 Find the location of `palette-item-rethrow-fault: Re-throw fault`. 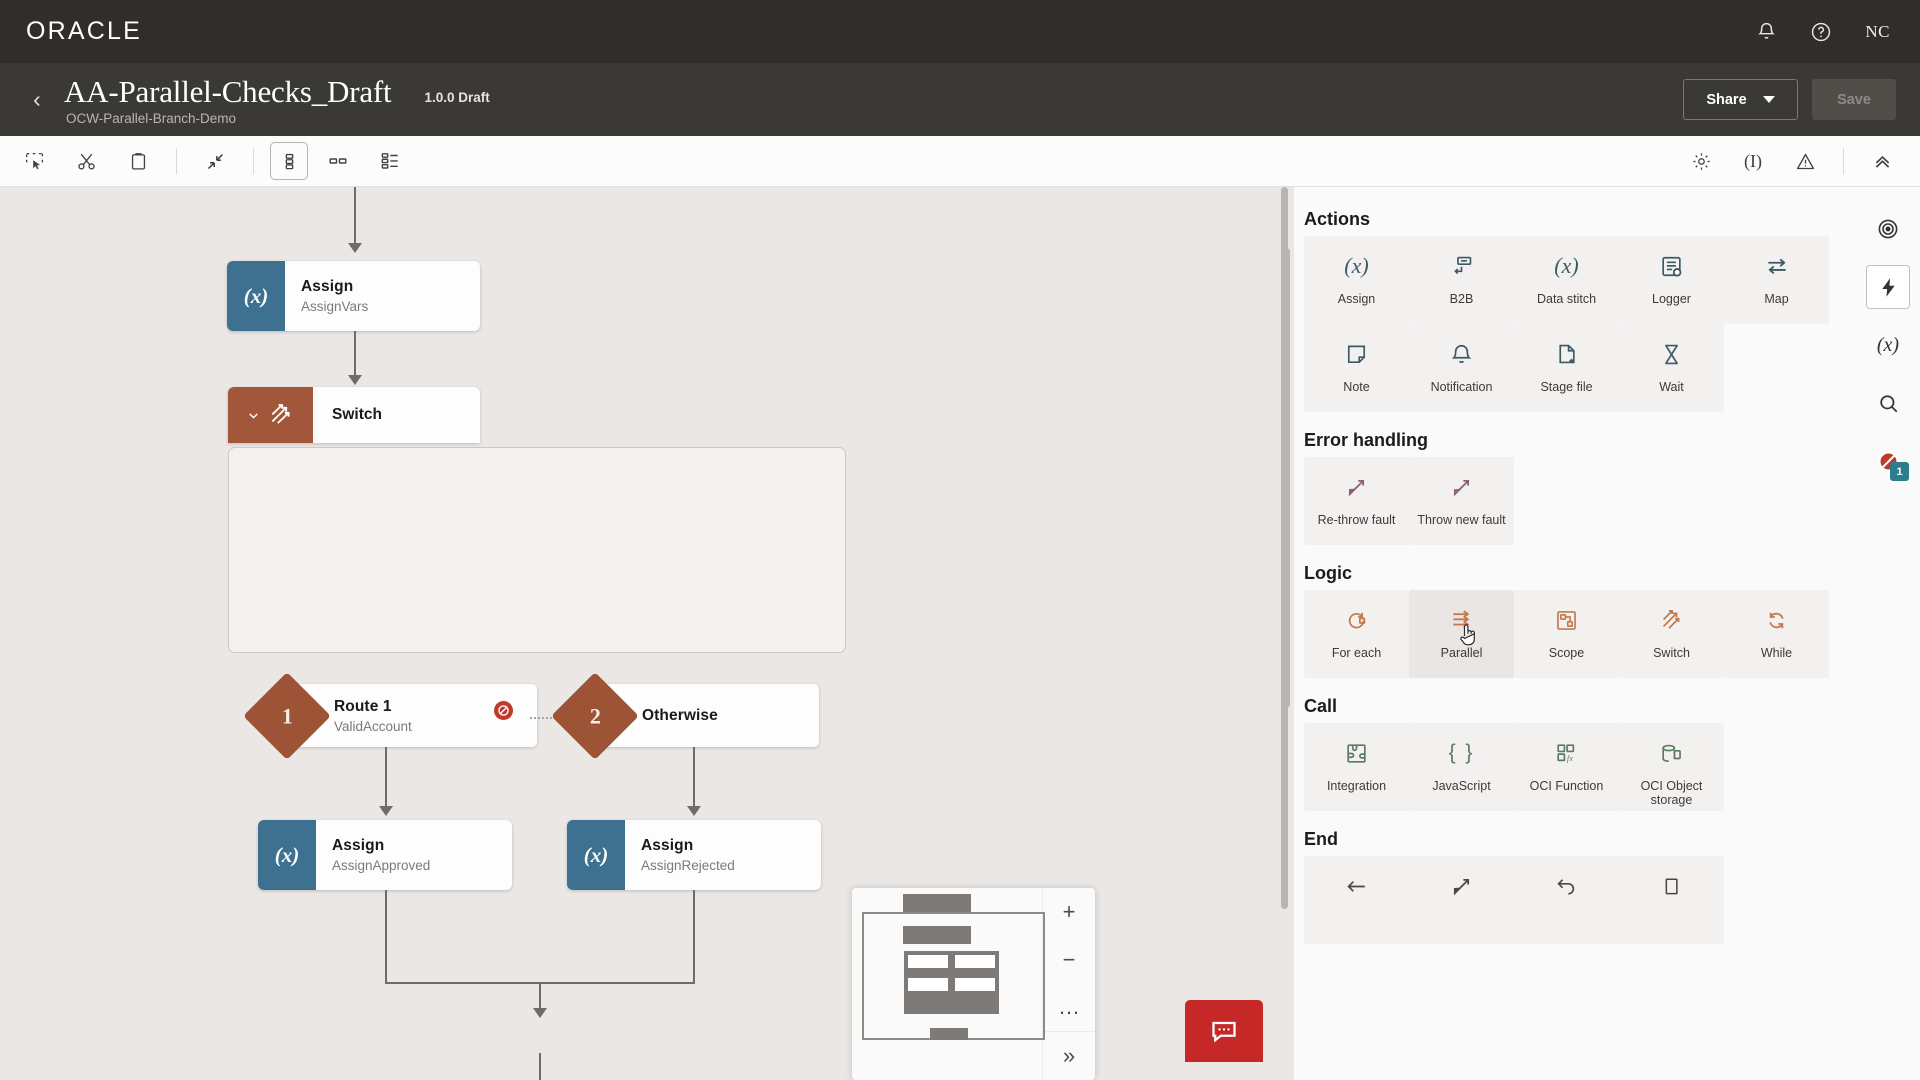

palette-item-rethrow-fault: Re-throw fault is located at coordinates (1356, 501).